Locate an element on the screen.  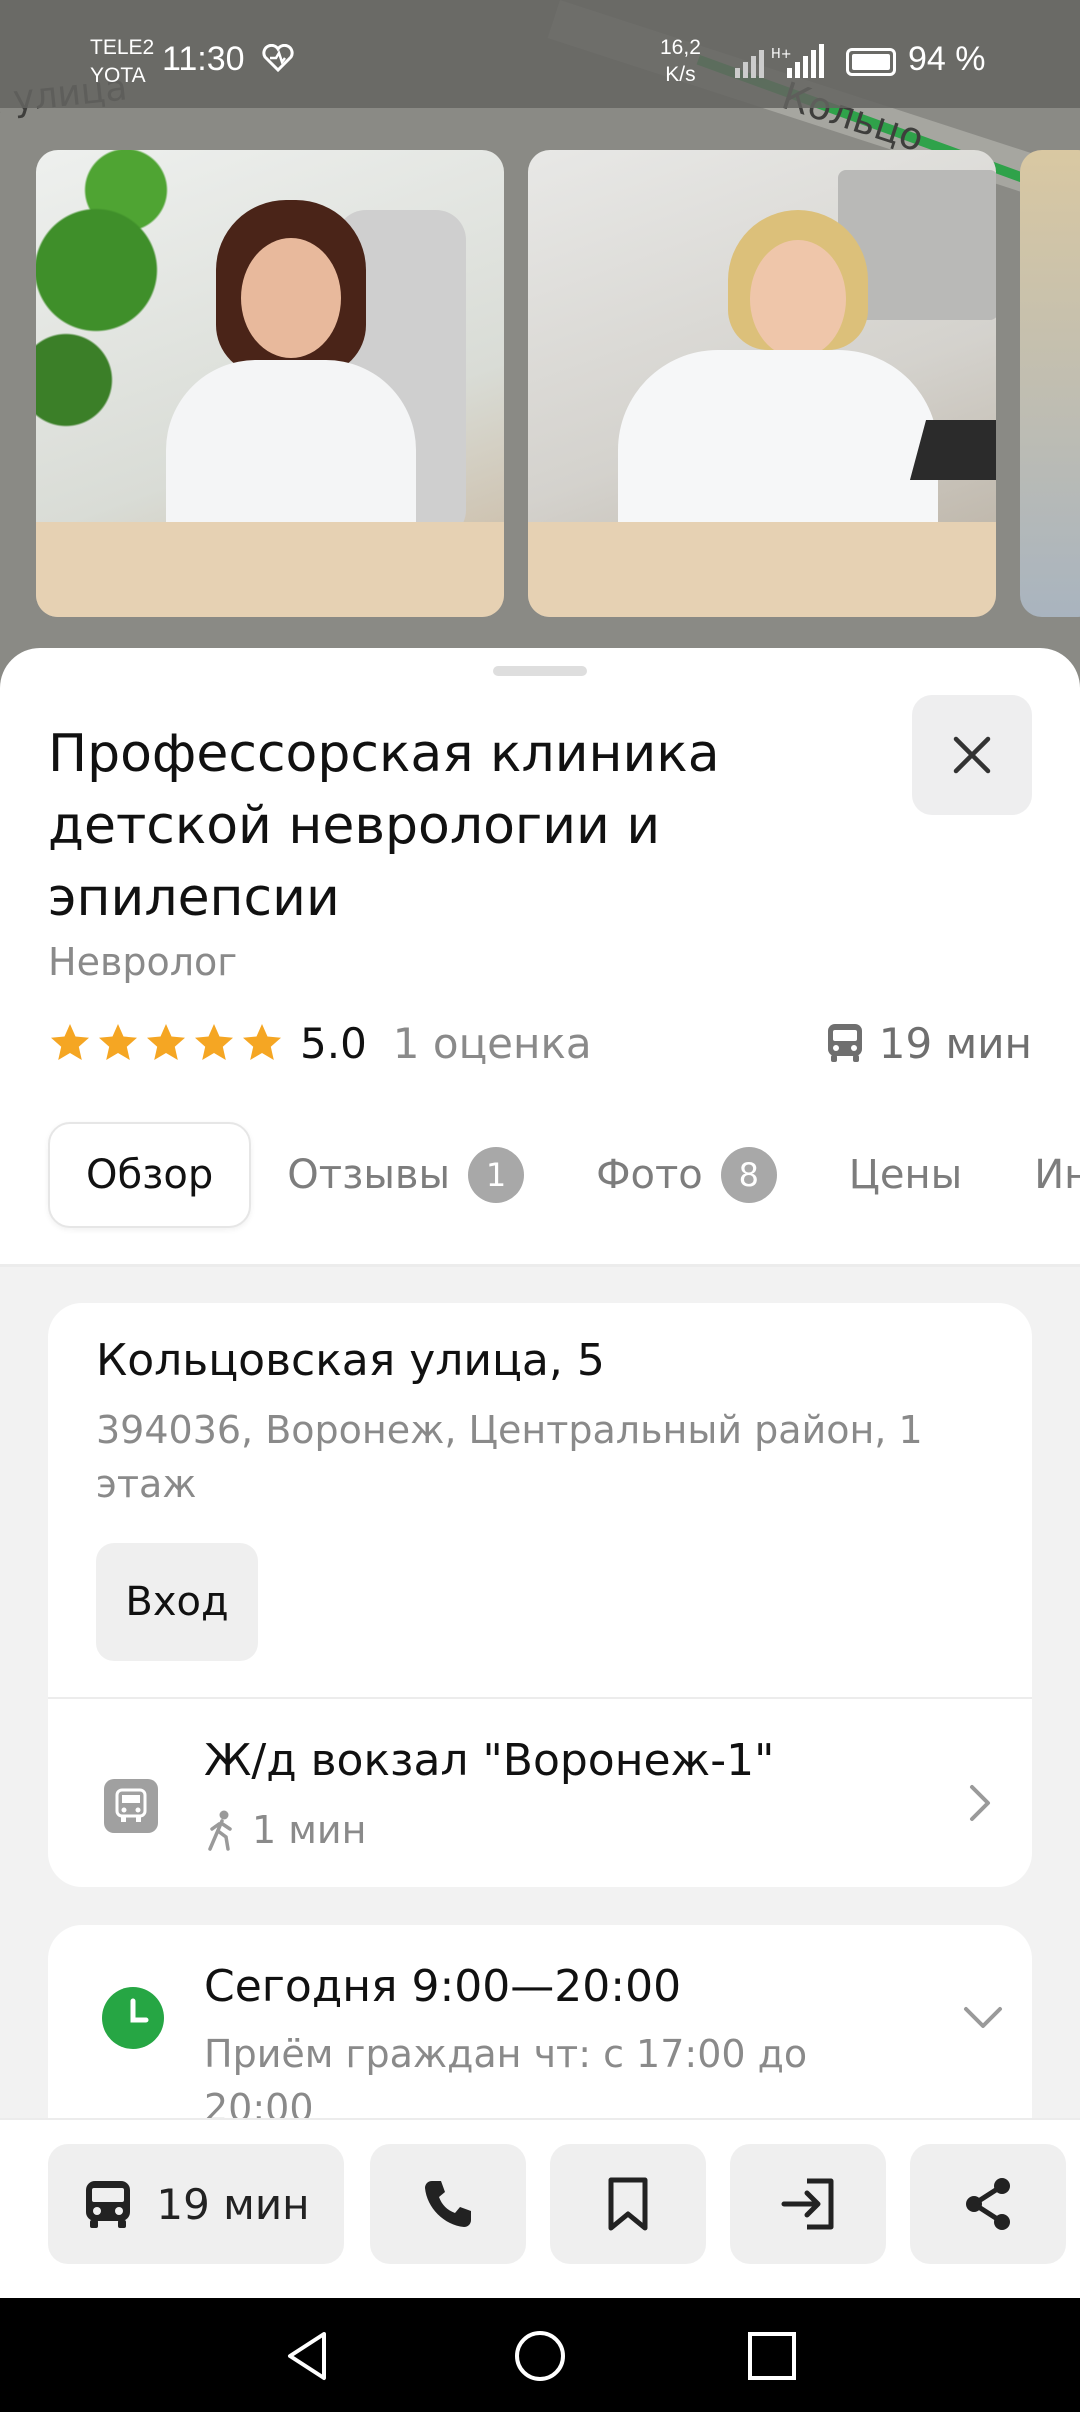
share-icon is located at coordinates (988, 2204).